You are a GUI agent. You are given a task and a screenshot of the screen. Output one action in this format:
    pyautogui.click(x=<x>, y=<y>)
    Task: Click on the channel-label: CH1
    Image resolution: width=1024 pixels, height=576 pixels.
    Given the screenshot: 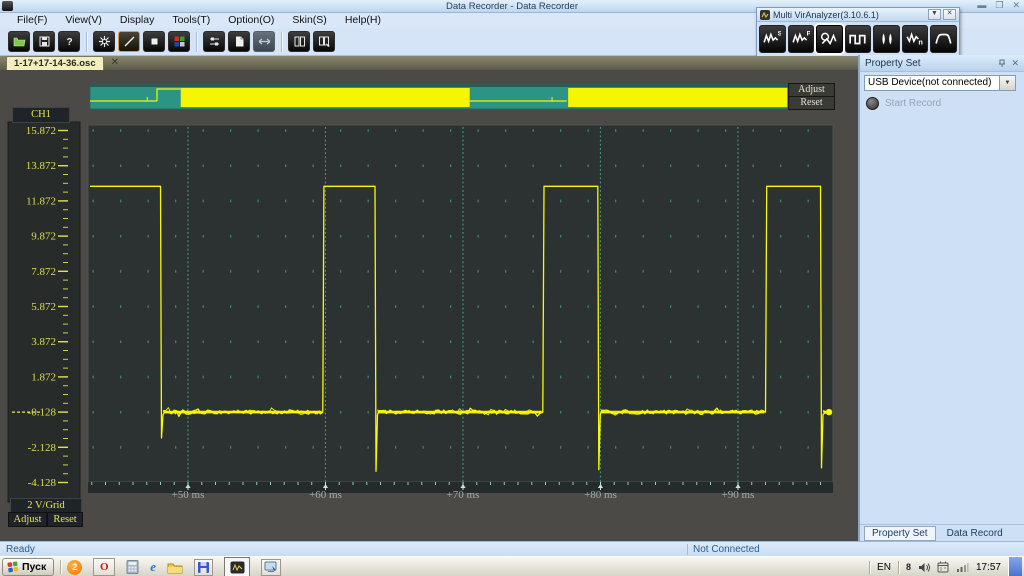 What is the action you would take?
    pyautogui.click(x=41, y=115)
    